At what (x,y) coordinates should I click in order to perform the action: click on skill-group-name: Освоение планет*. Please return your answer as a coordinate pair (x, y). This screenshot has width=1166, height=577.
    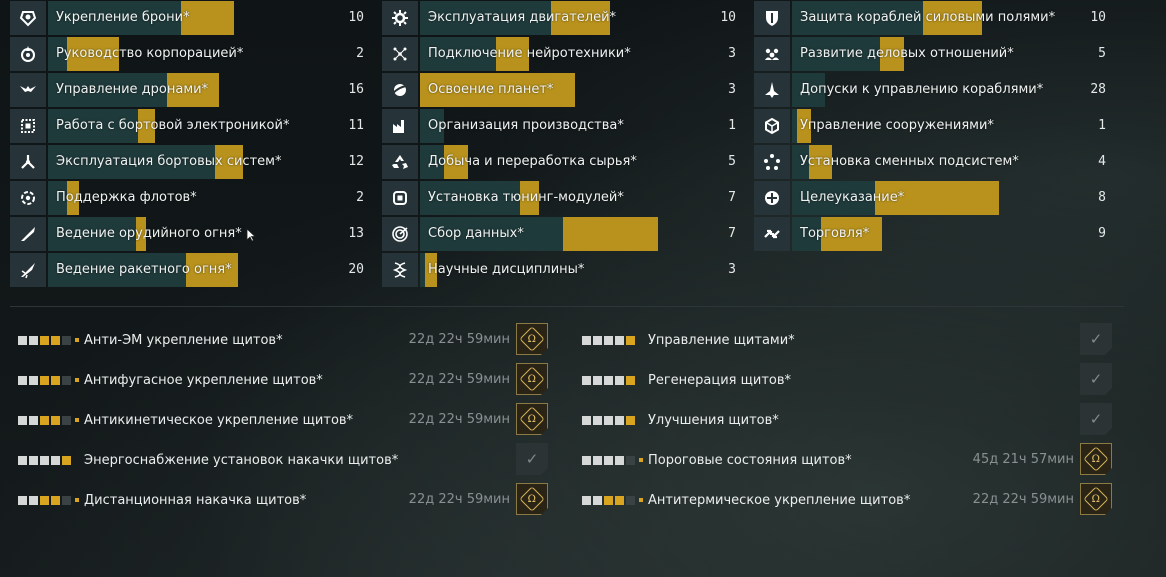
    Looking at the image, I should click on (491, 89).